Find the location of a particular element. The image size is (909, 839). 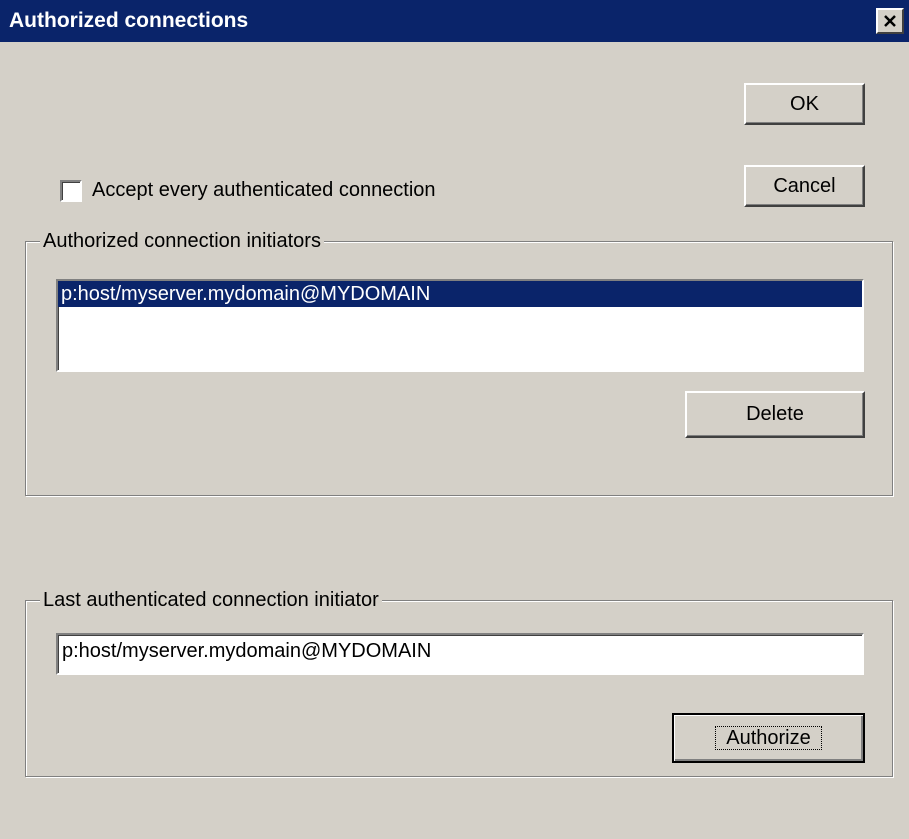

authorize-button-label: Authorize is located at coordinates (768, 738).